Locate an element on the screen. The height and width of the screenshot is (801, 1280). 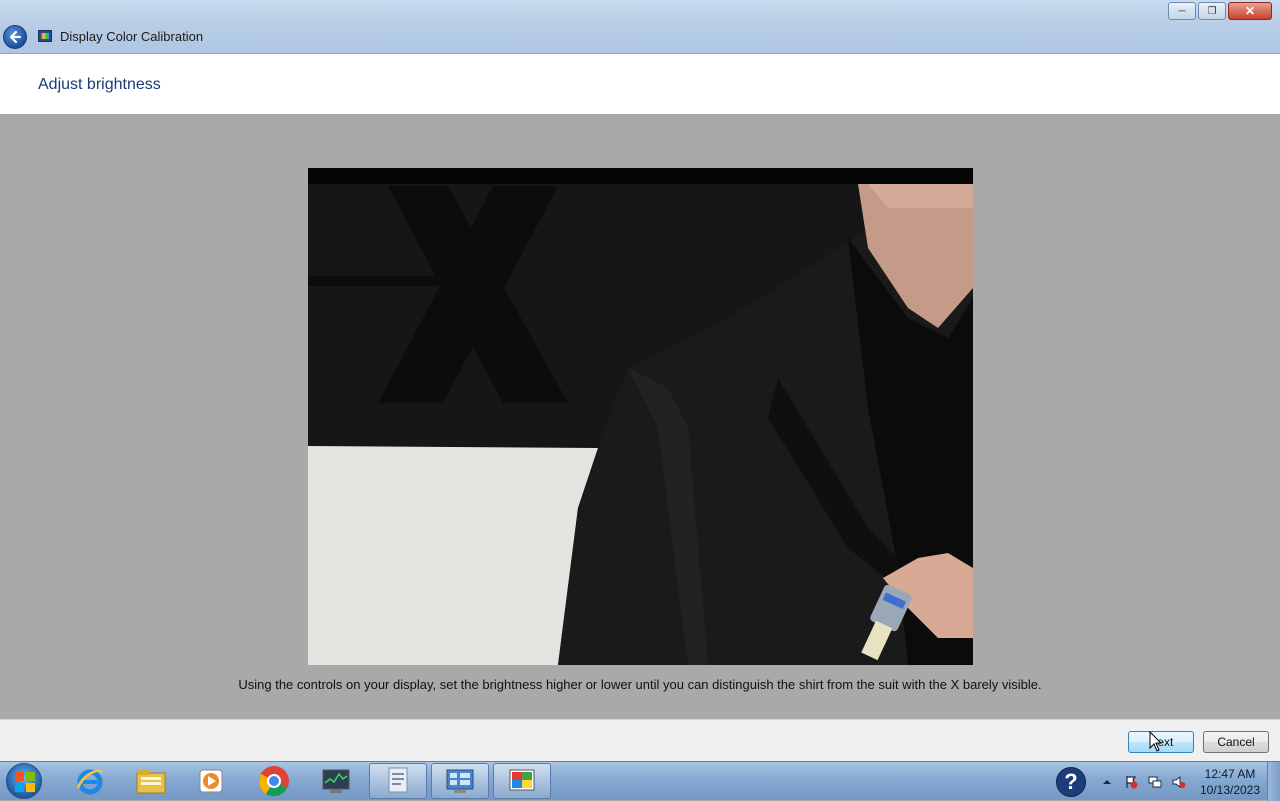
task-manager-icon is located at coordinates (336, 781).